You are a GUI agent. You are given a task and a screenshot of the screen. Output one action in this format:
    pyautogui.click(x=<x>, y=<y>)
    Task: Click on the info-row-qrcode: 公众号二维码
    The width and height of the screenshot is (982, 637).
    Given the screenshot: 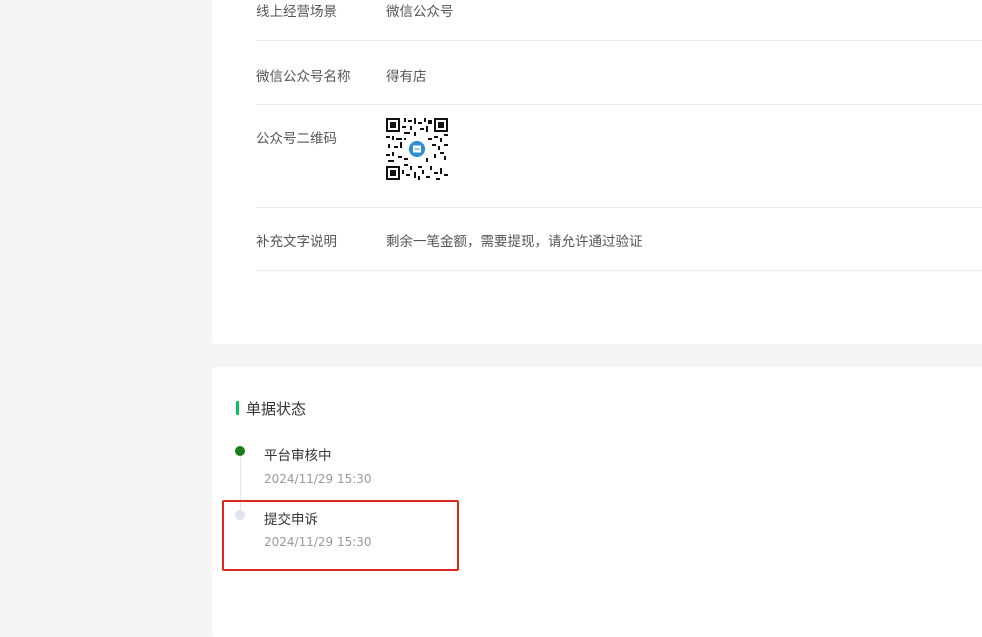 What is the action you would take?
    pyautogui.click(x=619, y=156)
    